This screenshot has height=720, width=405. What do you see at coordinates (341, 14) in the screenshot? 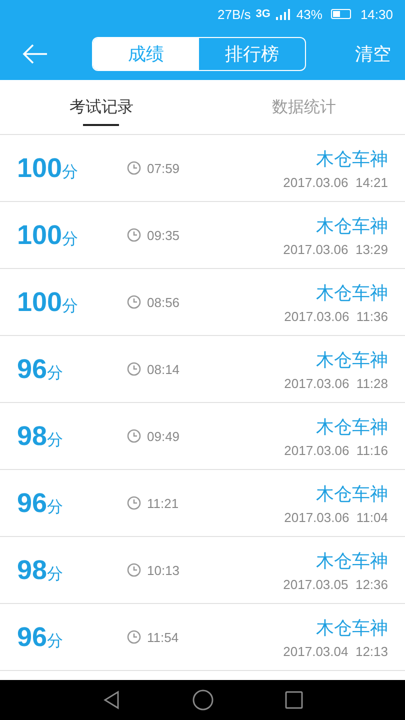
I see `battery-icon` at bounding box center [341, 14].